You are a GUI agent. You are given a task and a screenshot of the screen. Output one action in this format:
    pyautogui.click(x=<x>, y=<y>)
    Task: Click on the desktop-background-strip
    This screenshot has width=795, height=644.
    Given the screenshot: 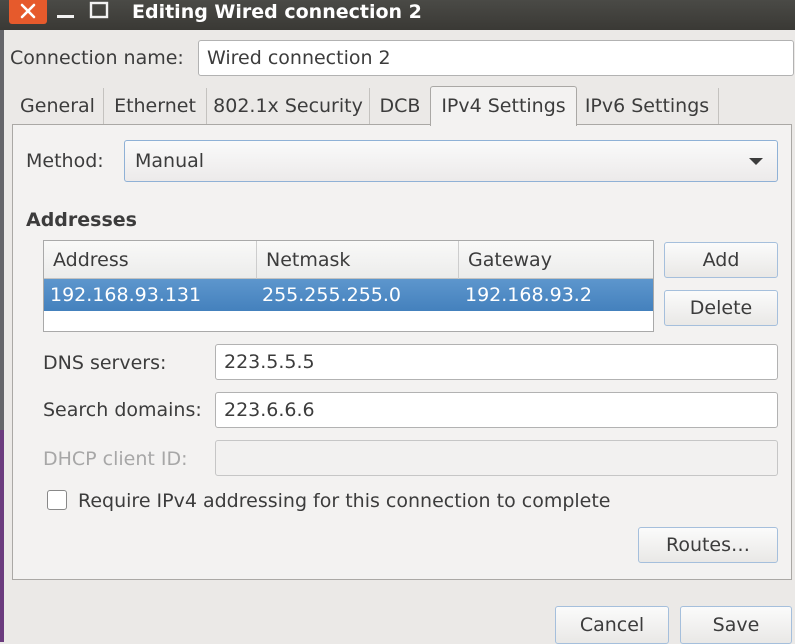 What is the action you would take?
    pyautogui.click(x=2, y=536)
    